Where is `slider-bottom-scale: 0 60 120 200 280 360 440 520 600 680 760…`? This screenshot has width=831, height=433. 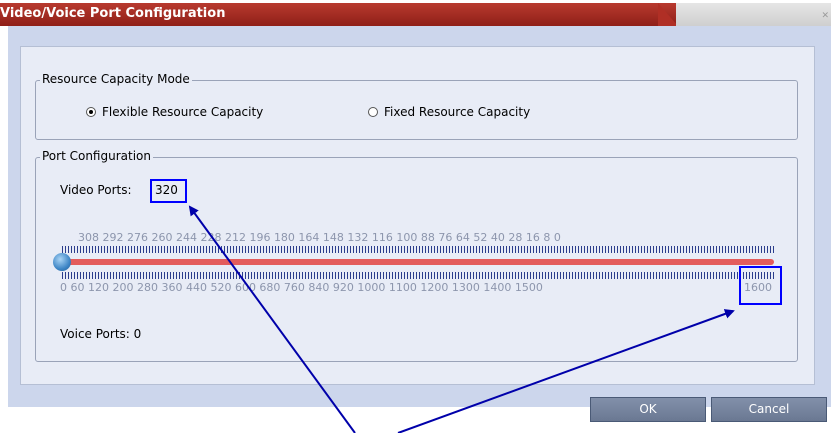 slider-bottom-scale: 0 60 120 200 280 360 440 520 600 680 760… is located at coordinates (301, 287).